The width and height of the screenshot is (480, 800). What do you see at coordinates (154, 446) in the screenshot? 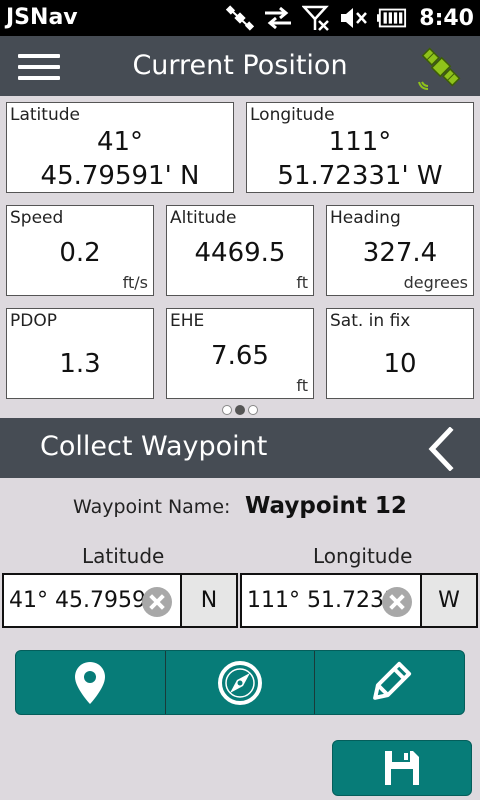
I see `collect-waypoint-title: Collect Waypoint` at bounding box center [154, 446].